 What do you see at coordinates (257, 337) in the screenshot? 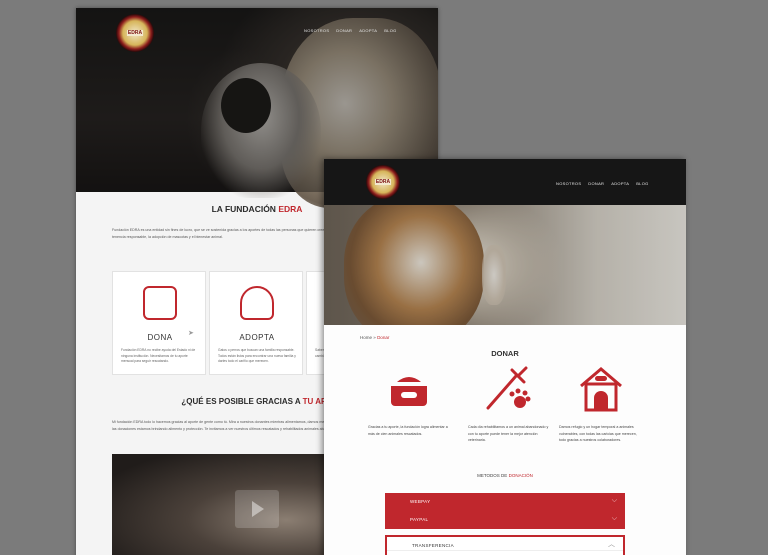
I see `card-title: ADOPTA` at bounding box center [257, 337].